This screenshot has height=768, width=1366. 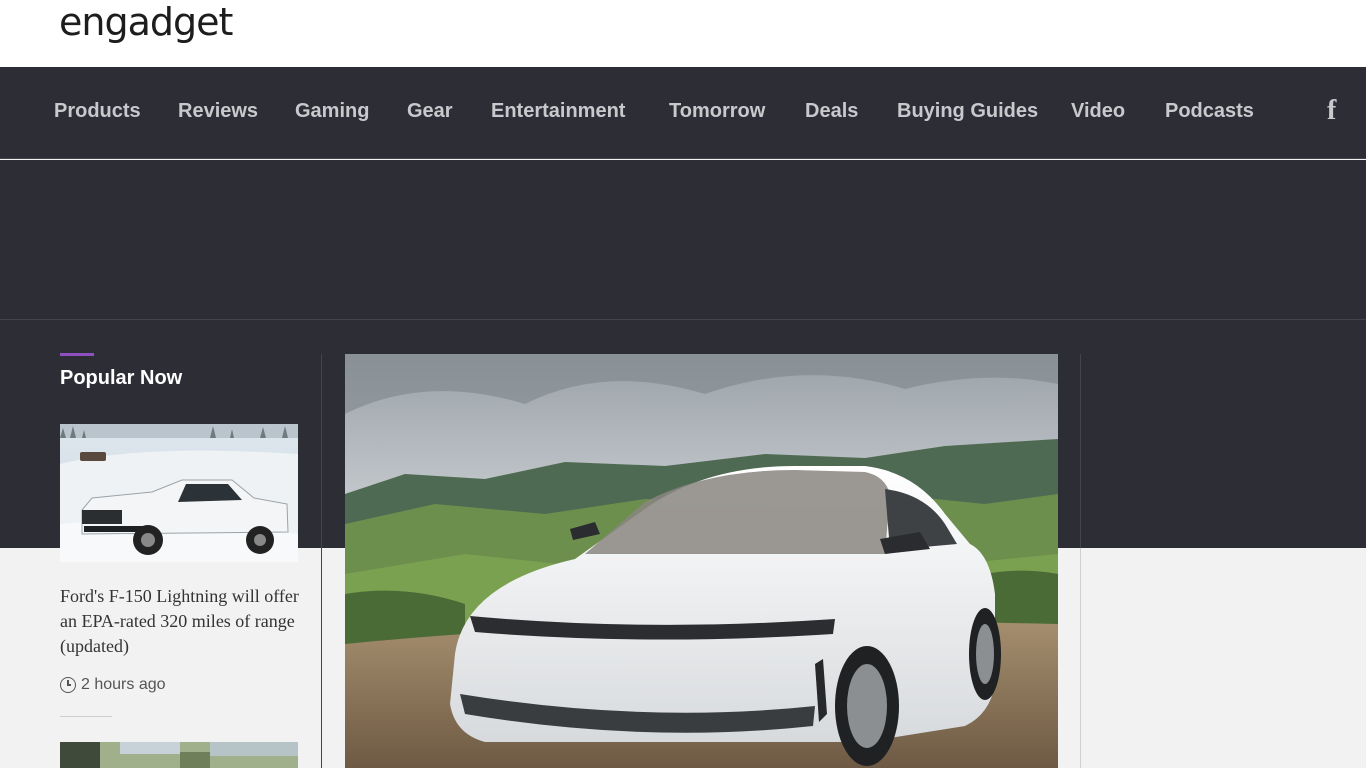 What do you see at coordinates (218, 111) in the screenshot?
I see `nav-item-reviews: Reviews` at bounding box center [218, 111].